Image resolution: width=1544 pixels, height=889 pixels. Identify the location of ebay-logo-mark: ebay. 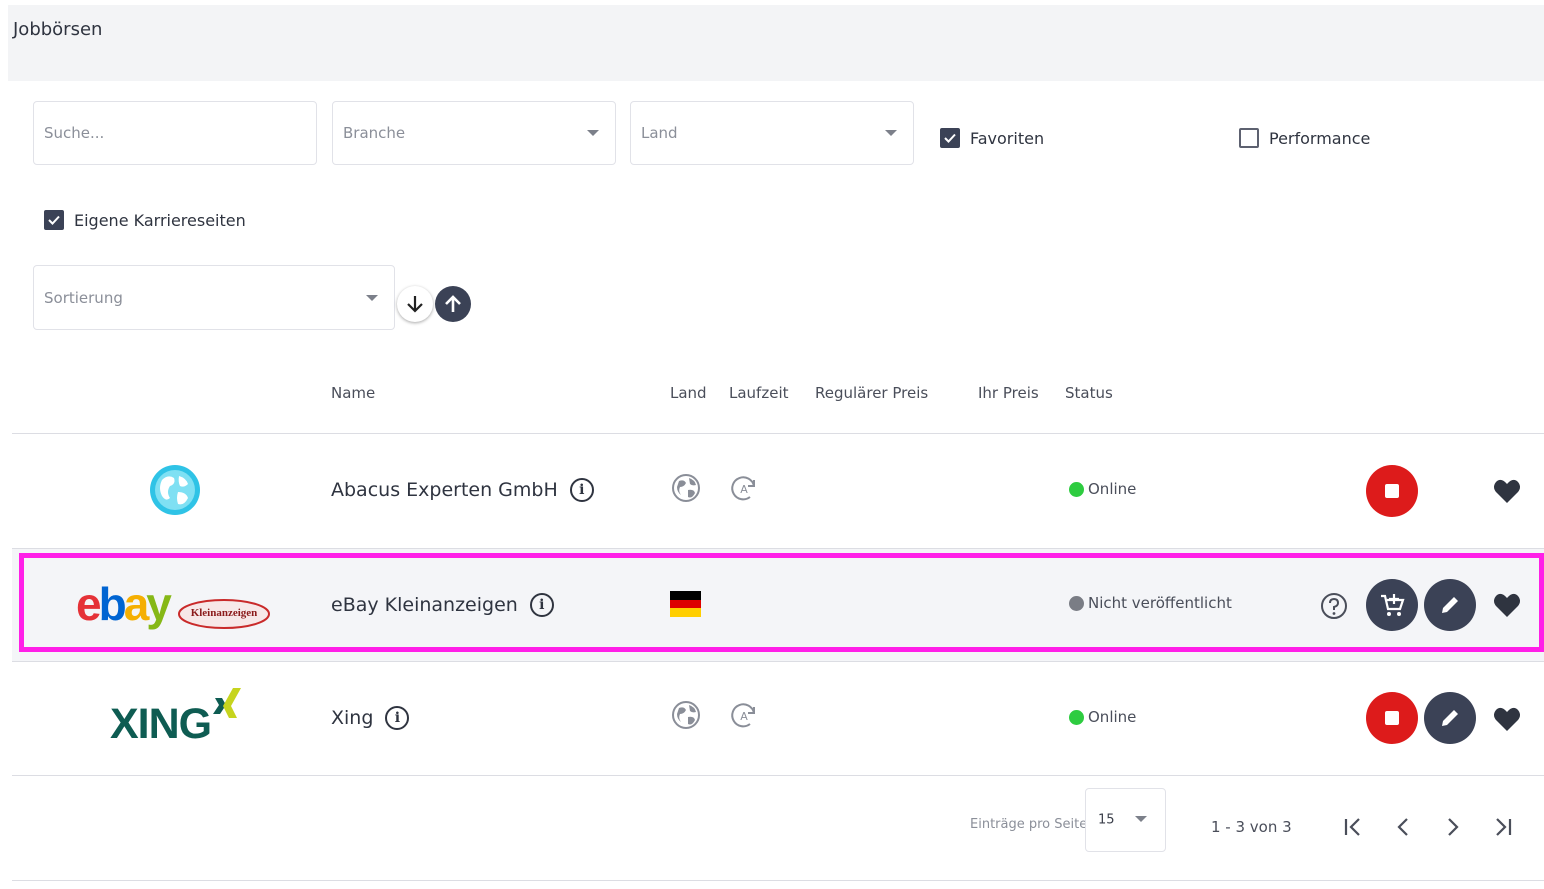
(173, 604).